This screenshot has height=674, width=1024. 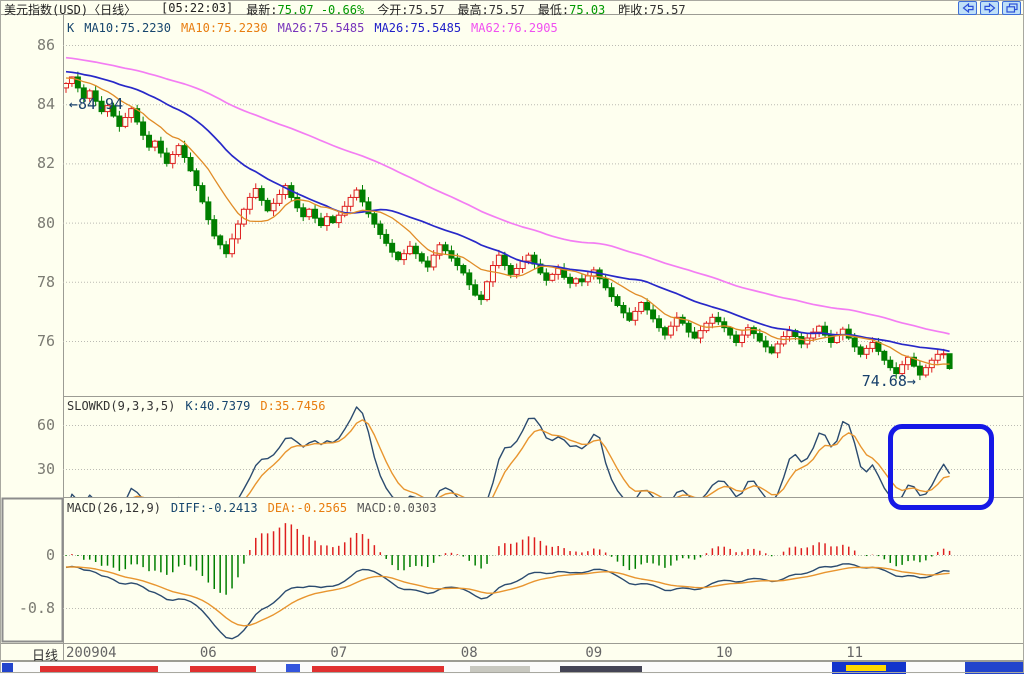 I want to click on cascade-windows-icon, so click(x=1011, y=8).